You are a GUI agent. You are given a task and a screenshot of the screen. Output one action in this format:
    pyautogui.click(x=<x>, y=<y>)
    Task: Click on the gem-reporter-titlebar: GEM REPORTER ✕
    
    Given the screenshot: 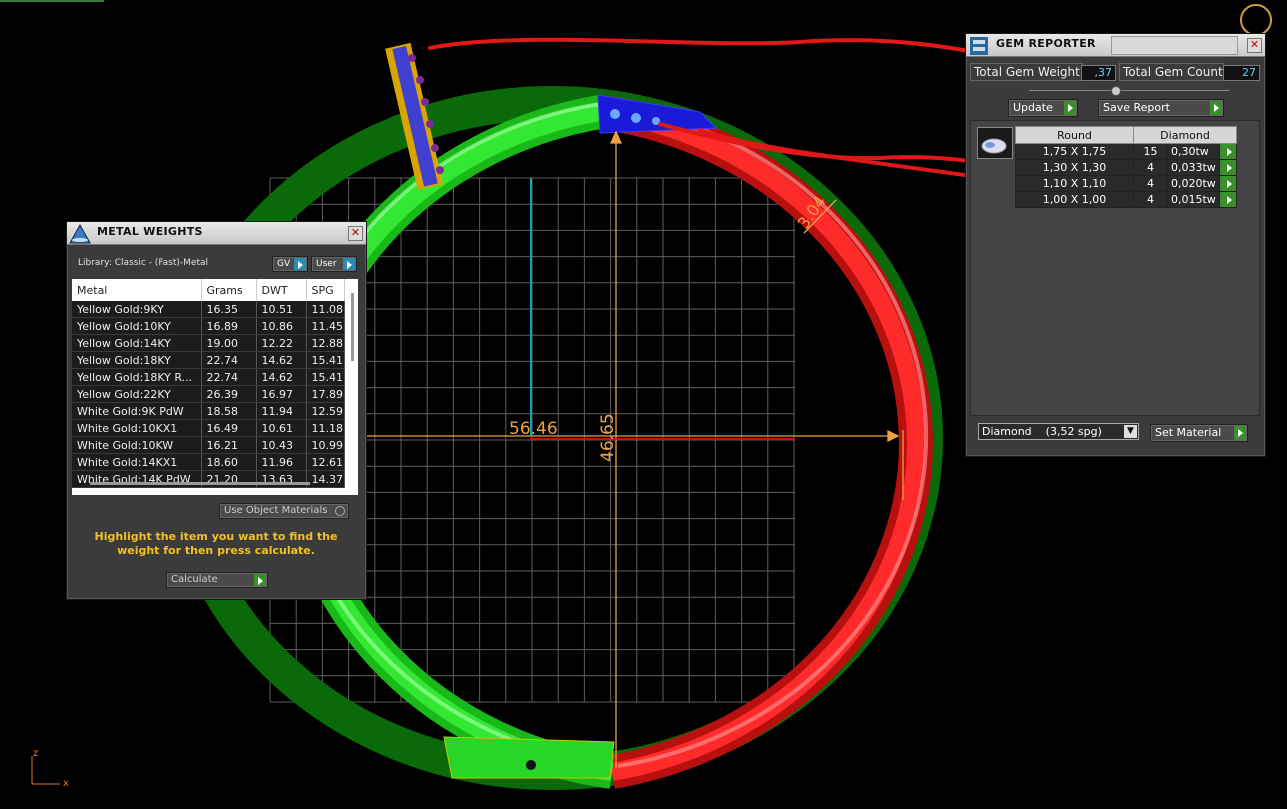 What is the action you would take?
    pyautogui.click(x=1115, y=45)
    